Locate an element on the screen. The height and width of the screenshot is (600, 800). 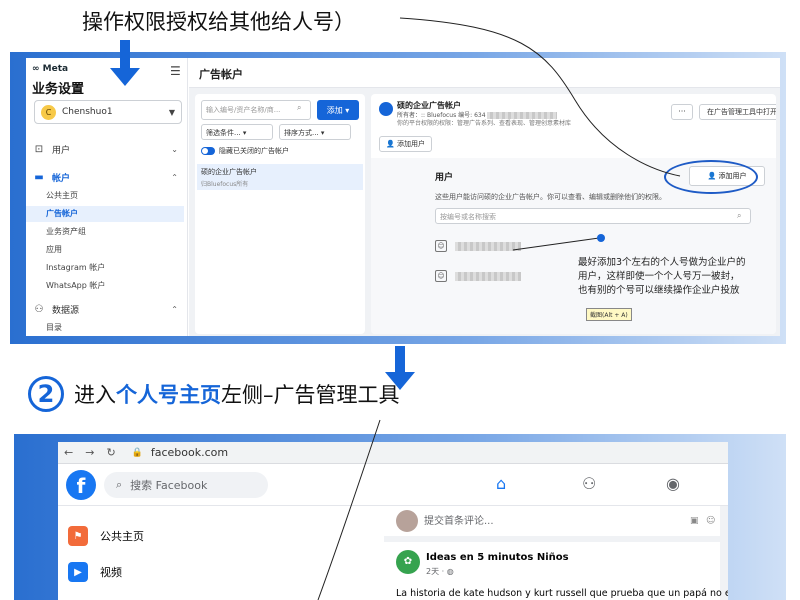
step-number-badge: 2 is located at coordinates (46, 394).